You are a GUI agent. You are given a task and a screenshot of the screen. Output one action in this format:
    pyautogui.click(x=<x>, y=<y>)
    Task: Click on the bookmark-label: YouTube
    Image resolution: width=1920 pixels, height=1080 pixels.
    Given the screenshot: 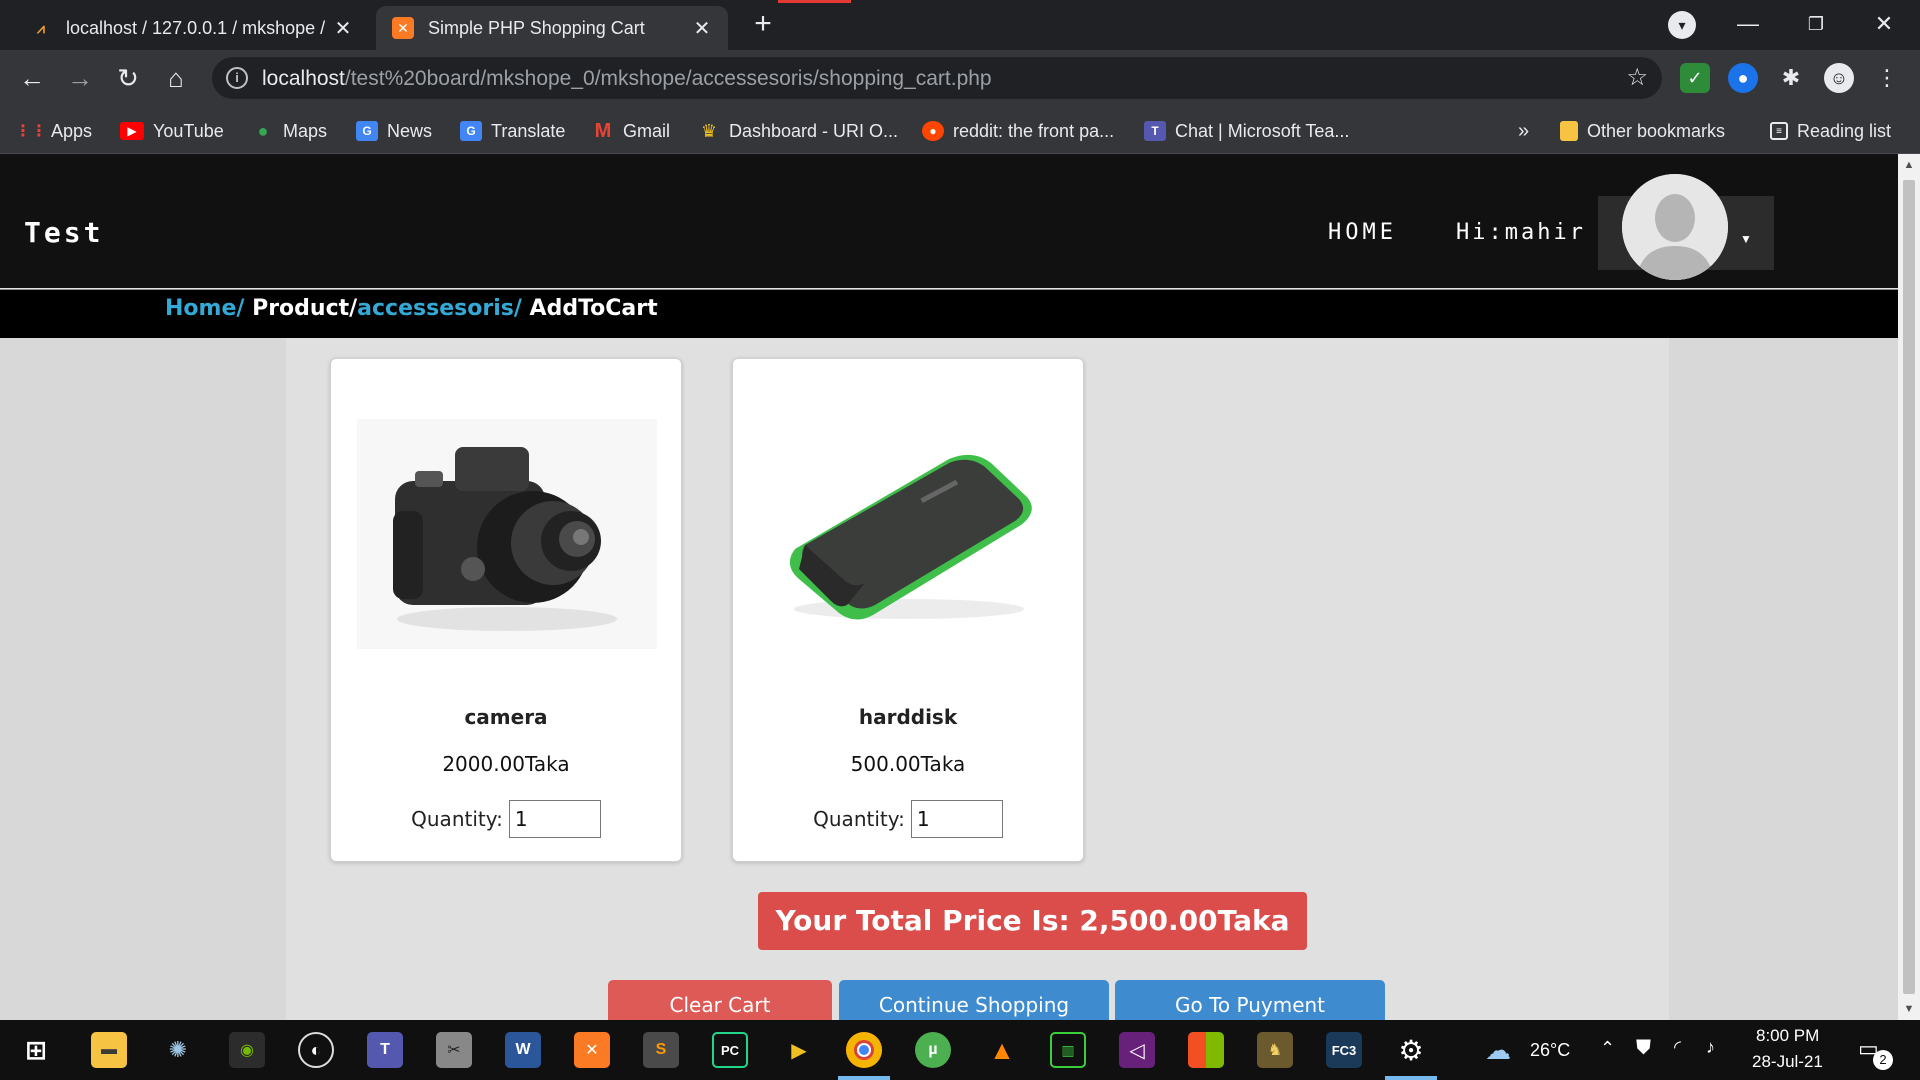 What is the action you would take?
    pyautogui.click(x=188, y=130)
    